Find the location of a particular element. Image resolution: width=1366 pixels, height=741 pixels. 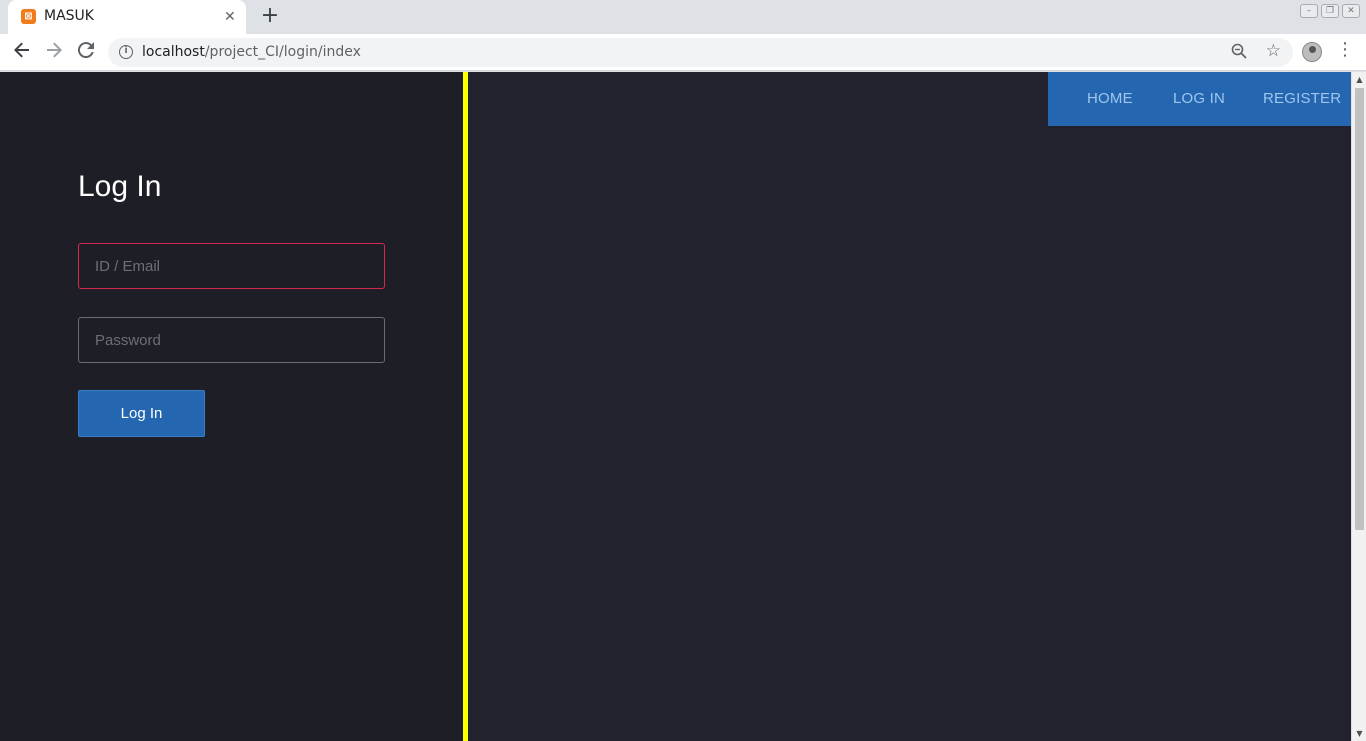

nav-login-link: LOG IN is located at coordinates (1199, 98).